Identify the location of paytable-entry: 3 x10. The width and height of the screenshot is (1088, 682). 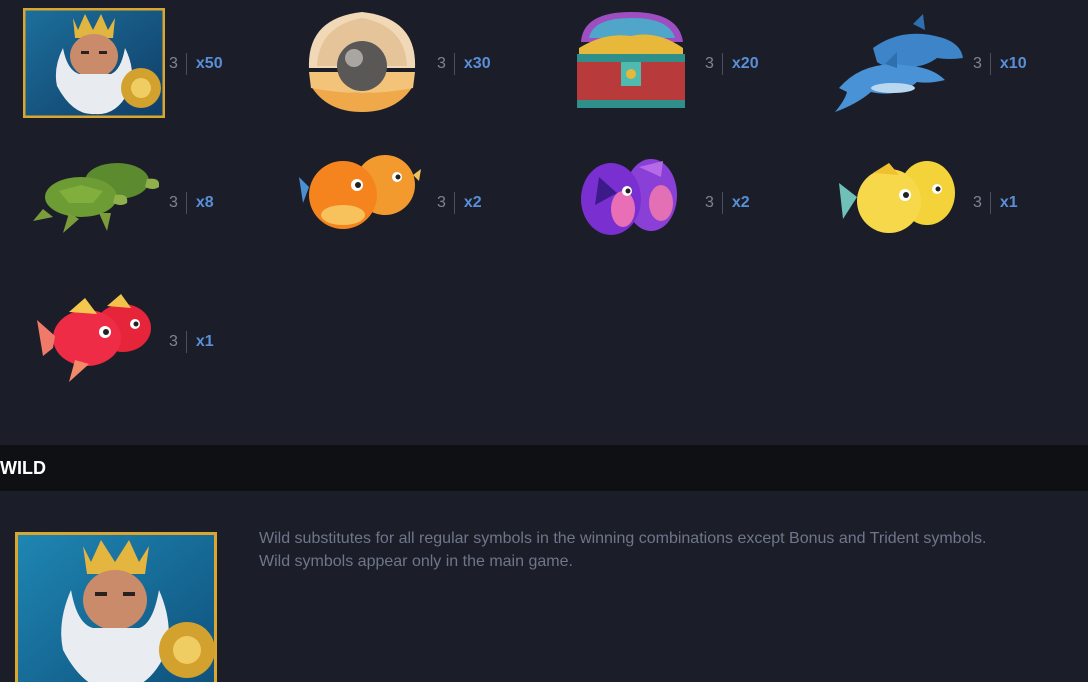
(948, 68).